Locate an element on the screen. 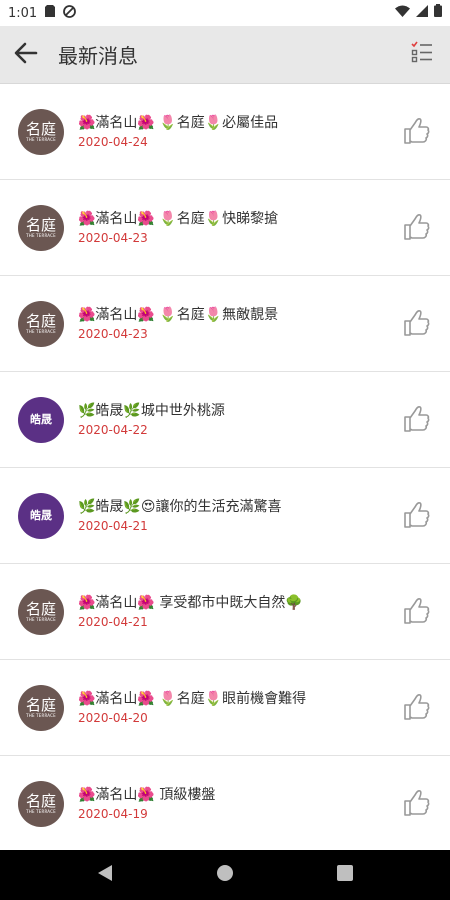  system-nav-bar is located at coordinates (225, 875).